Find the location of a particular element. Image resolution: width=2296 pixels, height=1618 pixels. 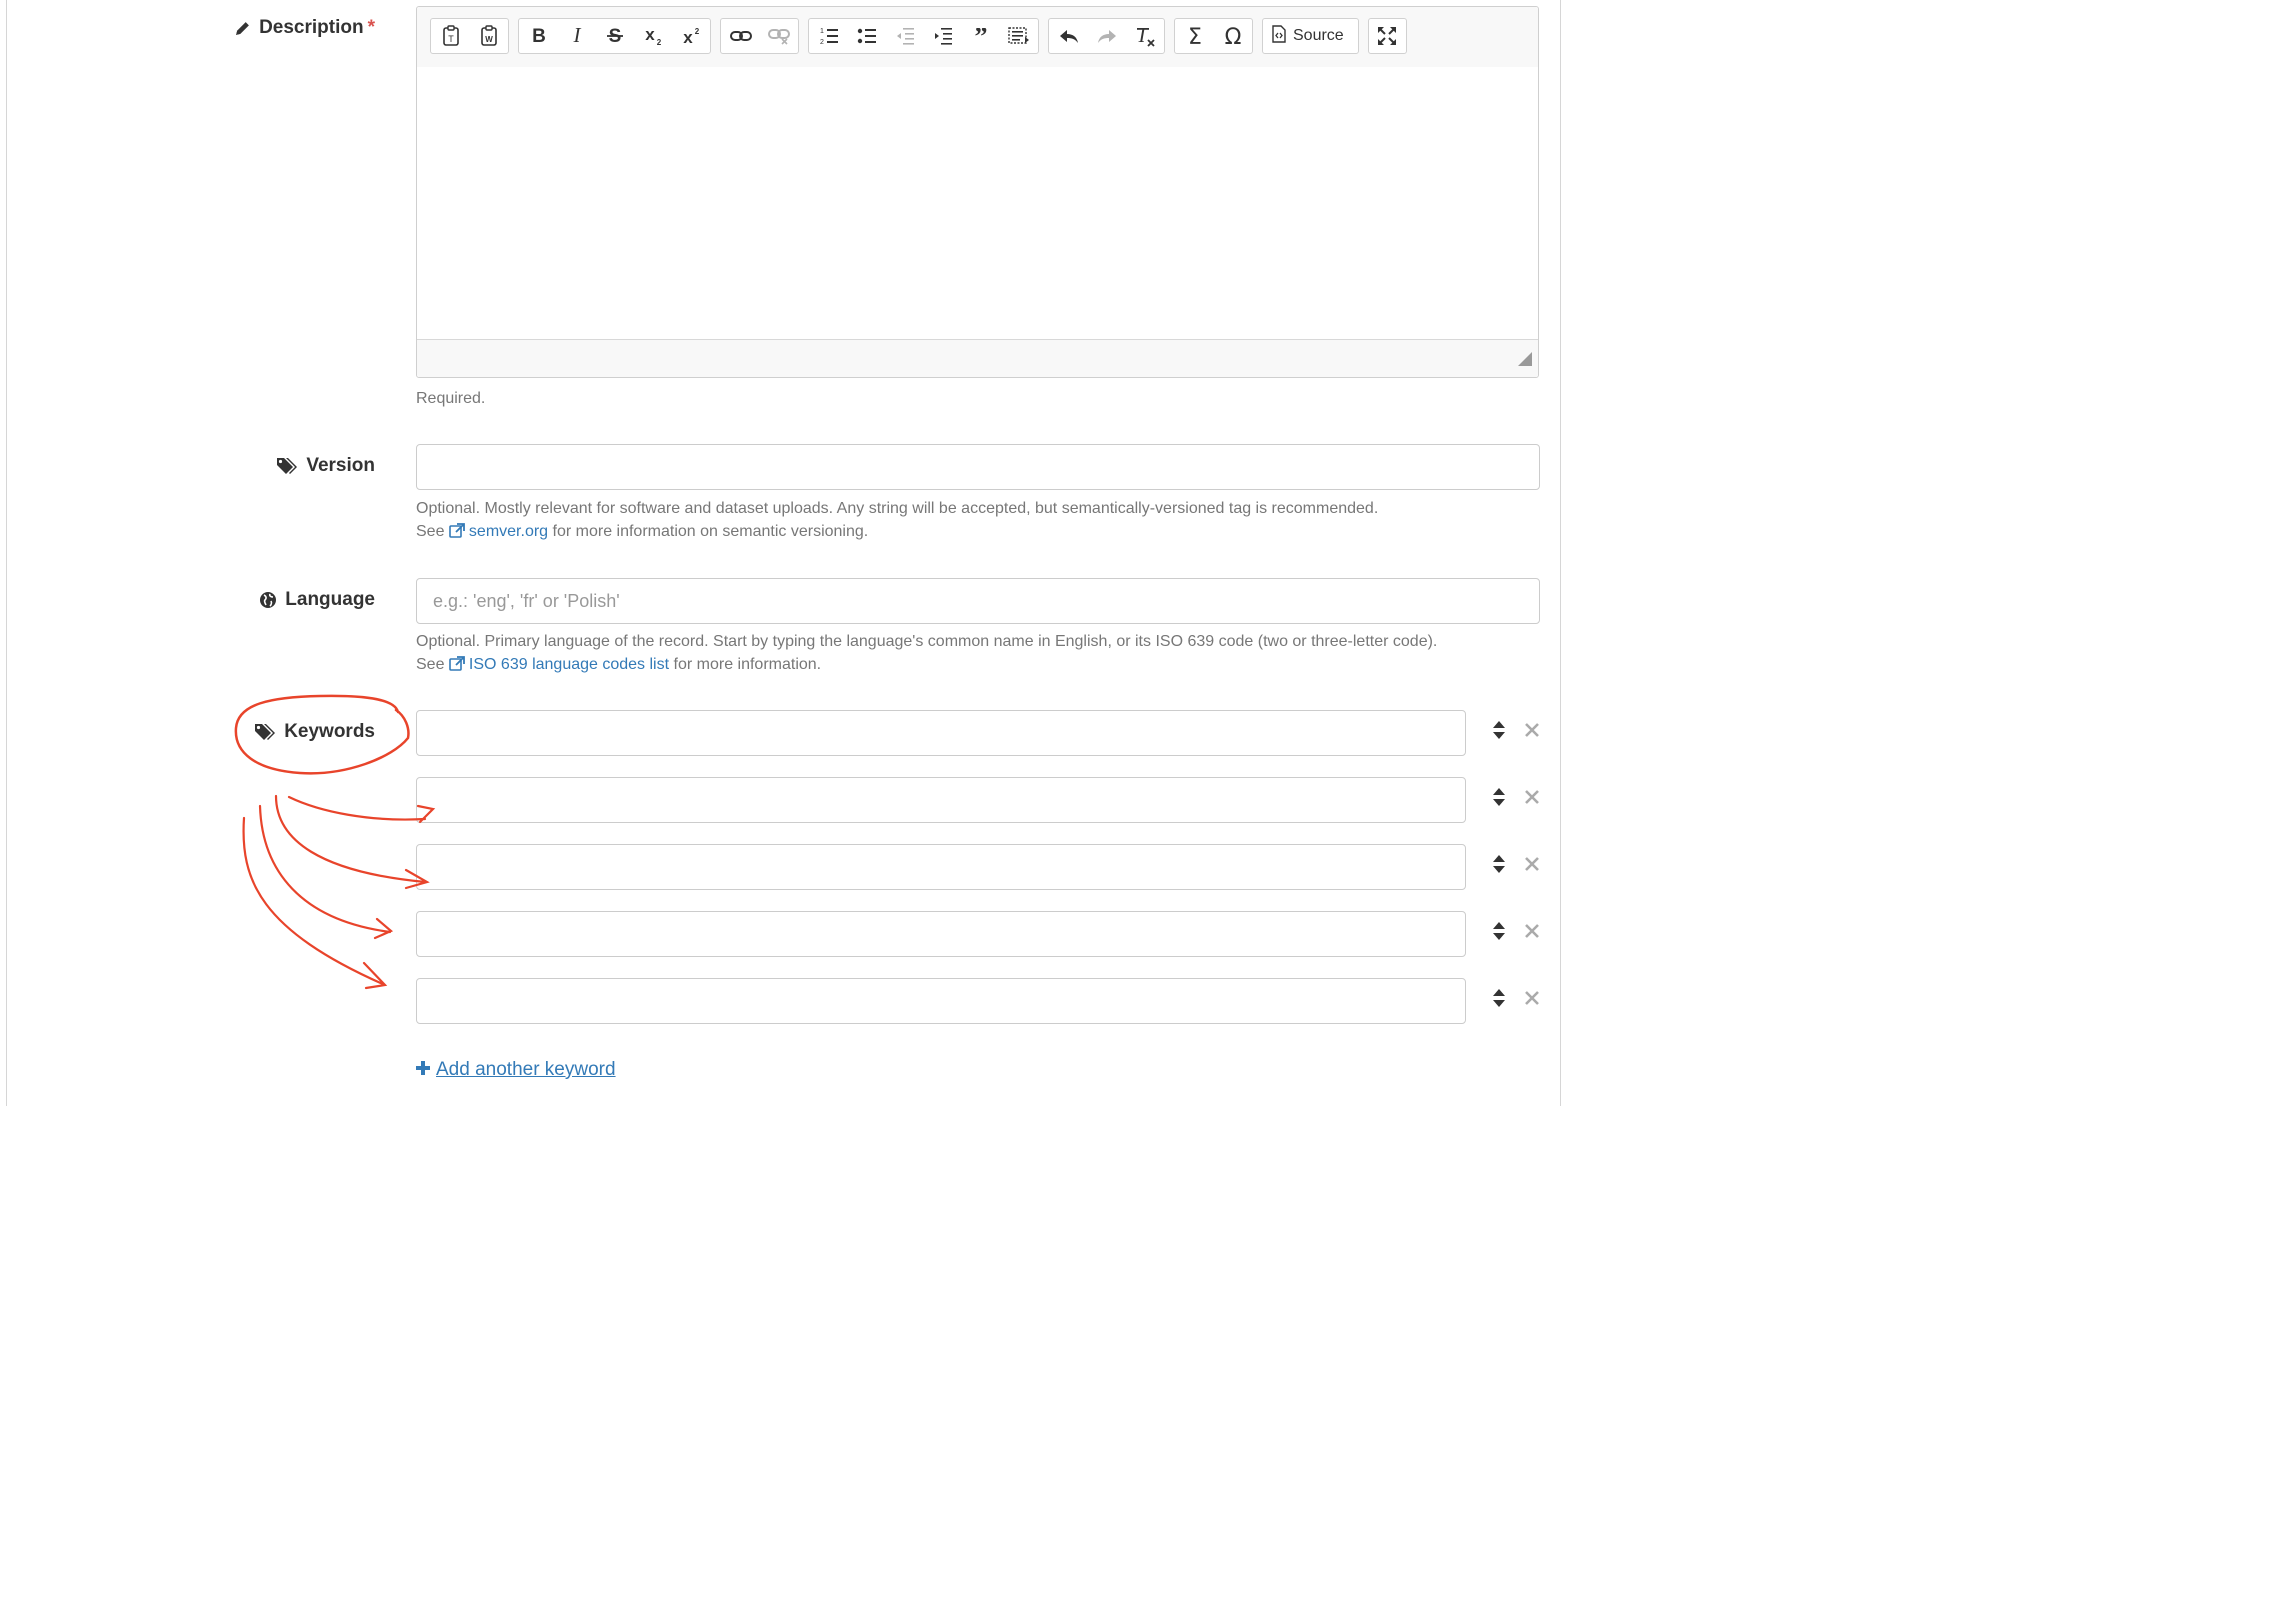

toolbar-group-undo: I is located at coordinates (1106, 36).